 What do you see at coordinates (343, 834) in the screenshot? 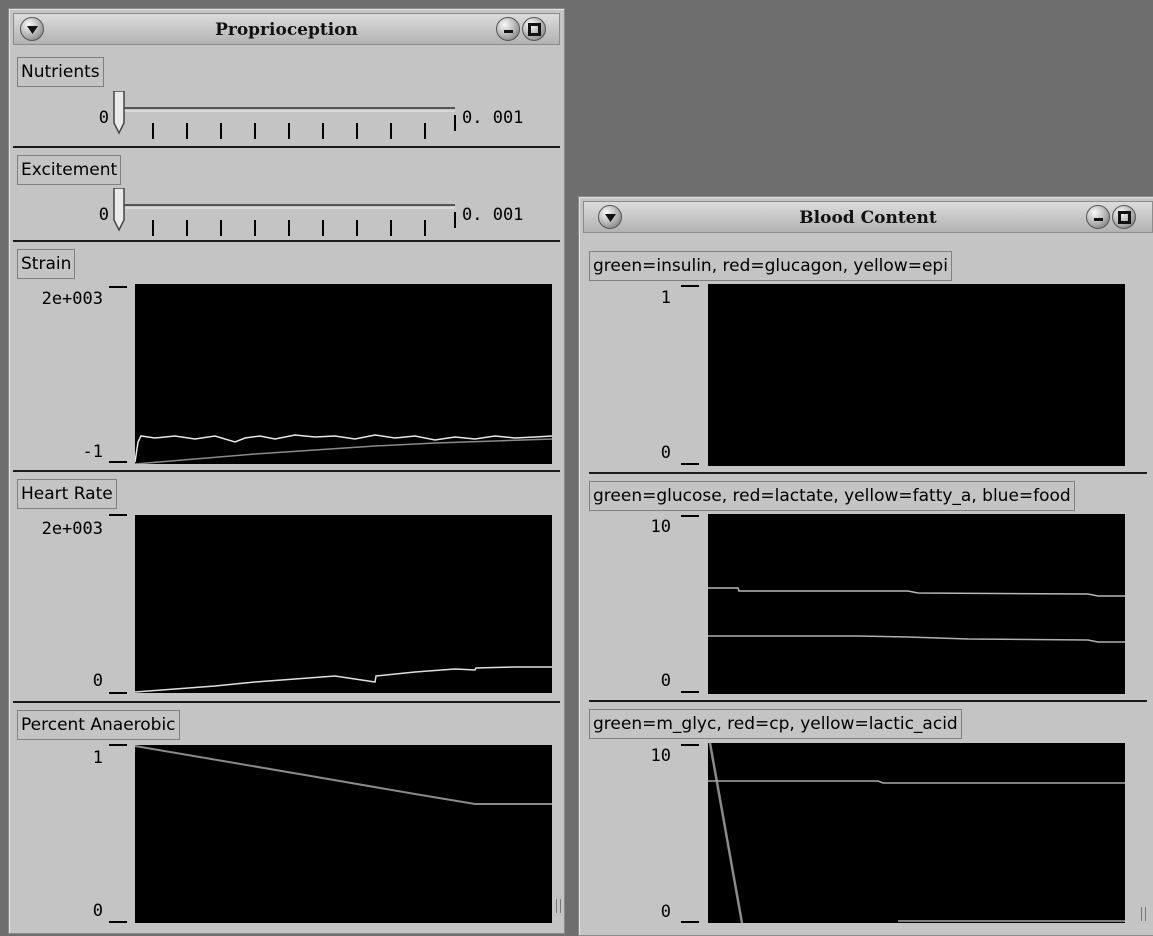
I see `percent-anaerobic-plot` at bounding box center [343, 834].